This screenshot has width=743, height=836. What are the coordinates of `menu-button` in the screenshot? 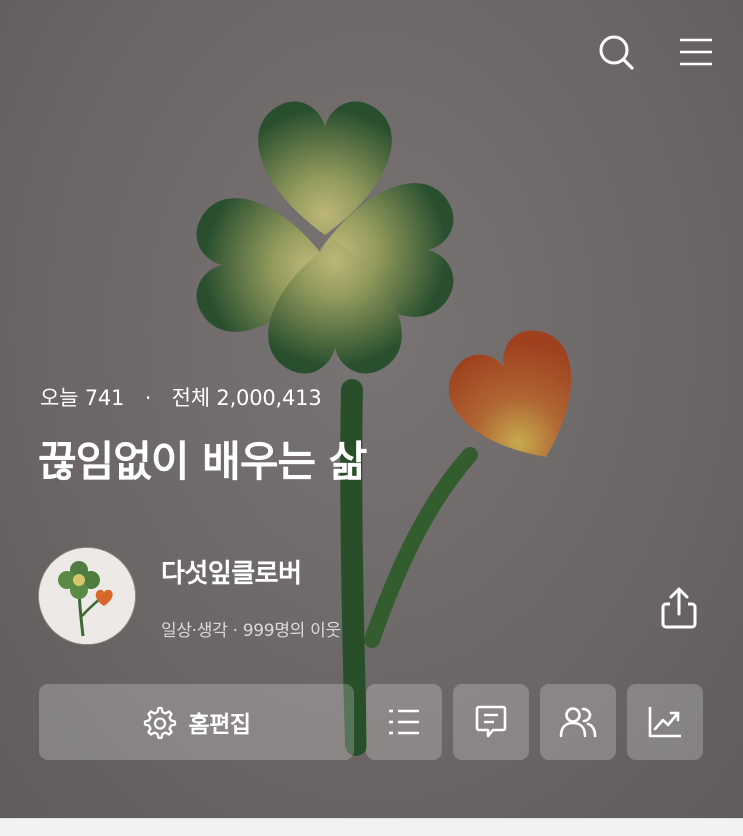 It's located at (696, 52).